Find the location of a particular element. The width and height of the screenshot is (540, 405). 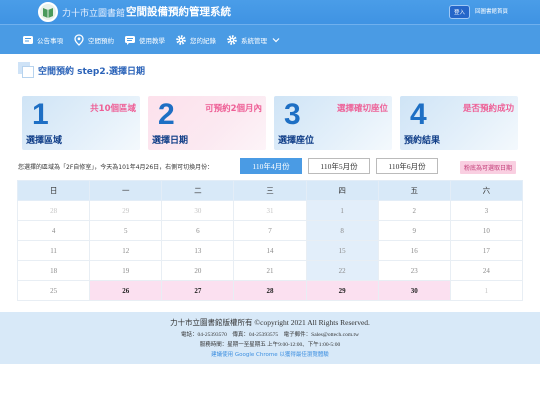

step-card-3: 3 選擇確切座位 選擇座位 is located at coordinates (333, 123).